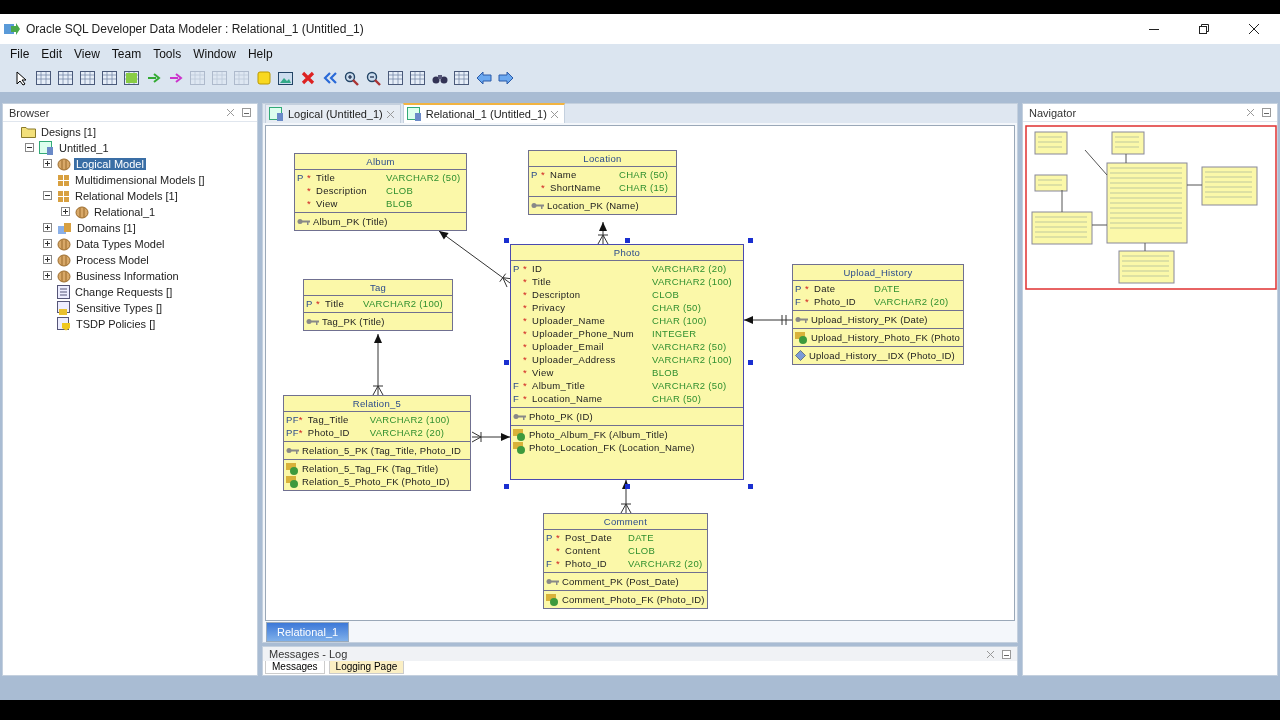 Image resolution: width=1280 pixels, height=720 pixels. What do you see at coordinates (625, 561) in the screenshot?
I see `table-entity: Comment P * Post_Date DATE * Content CLOB F * Photo_ID VARCHAR2 (20) Comment_PK (Post_Date) Comment_Photo_FK (Photo_ID)` at bounding box center [625, 561].